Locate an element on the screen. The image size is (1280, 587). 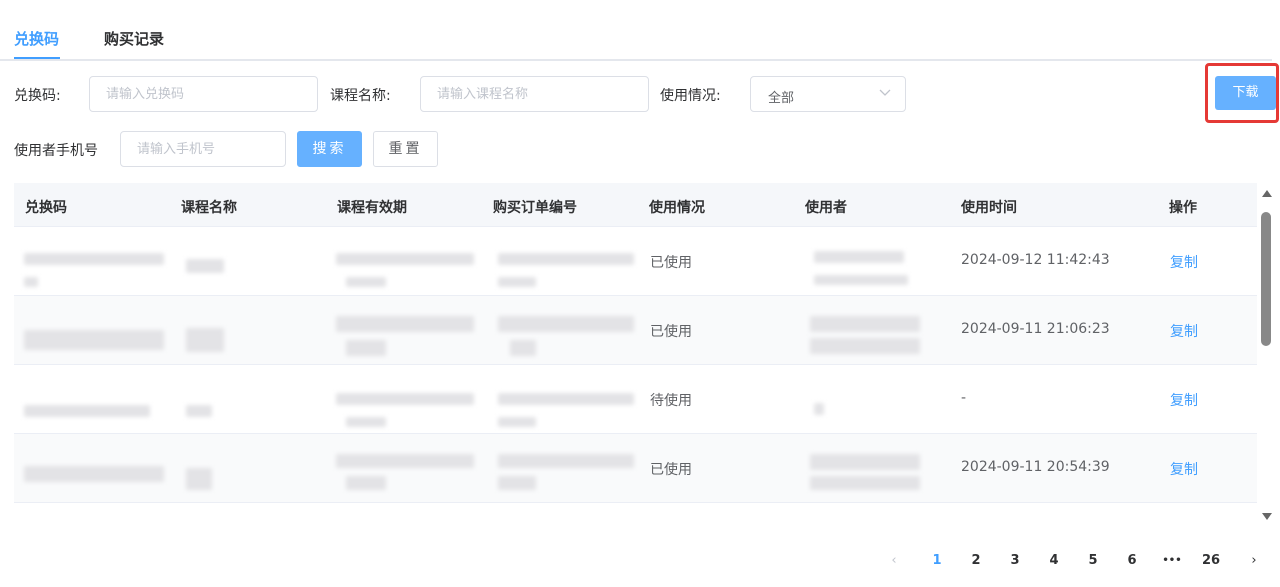
pagination: ‹ 1 2 3 4 5 6 ••• 26 › is located at coordinates (640, 563).